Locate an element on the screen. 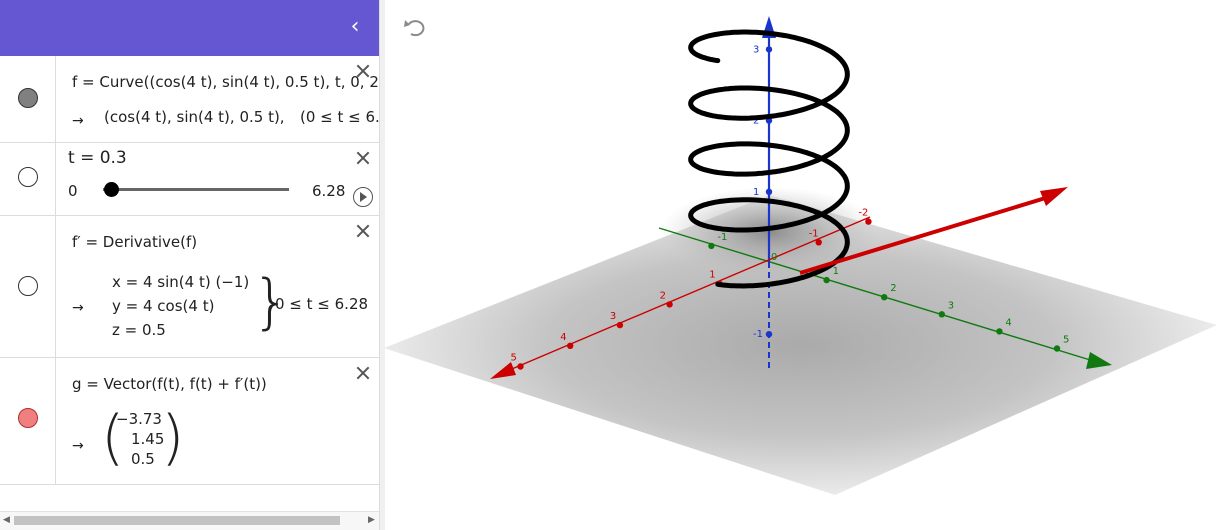 This screenshot has width=1220, height=530. value-f: (cos(4 t), sin(4 t), 0.5 t), is located at coordinates (194, 117).